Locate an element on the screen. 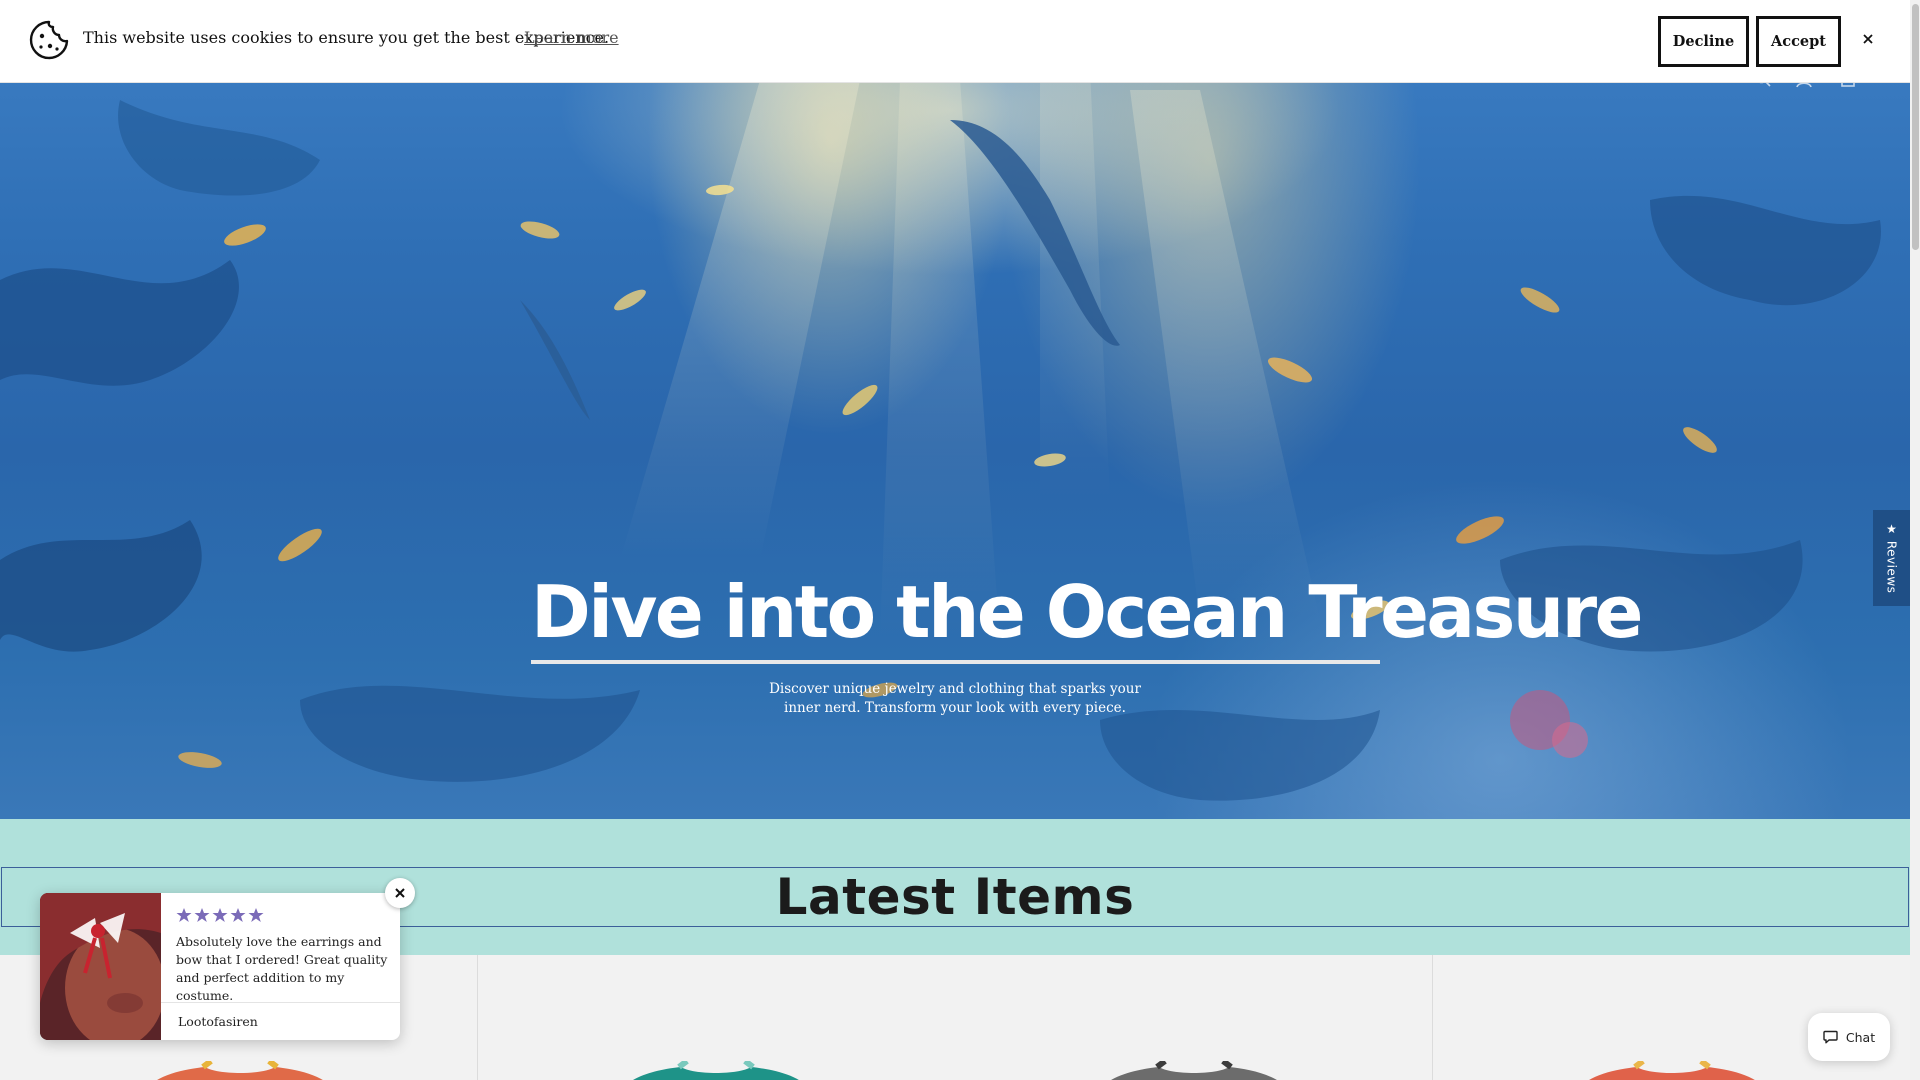  review-author: Lootofasiren is located at coordinates (218, 1021).